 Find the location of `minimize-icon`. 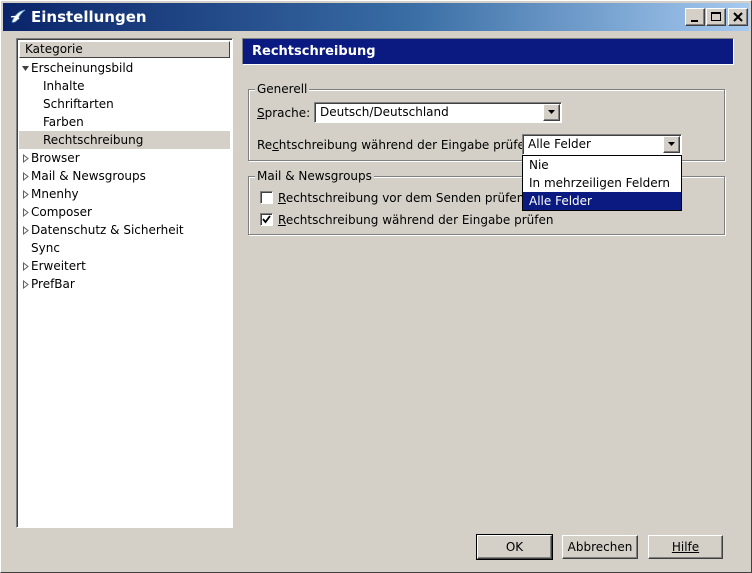

minimize-icon is located at coordinates (694, 21).